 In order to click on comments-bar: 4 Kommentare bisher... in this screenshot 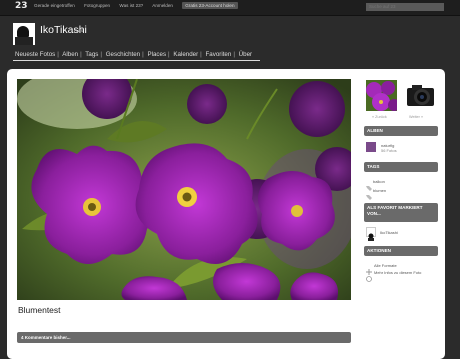, I will do `click(184, 337)`.